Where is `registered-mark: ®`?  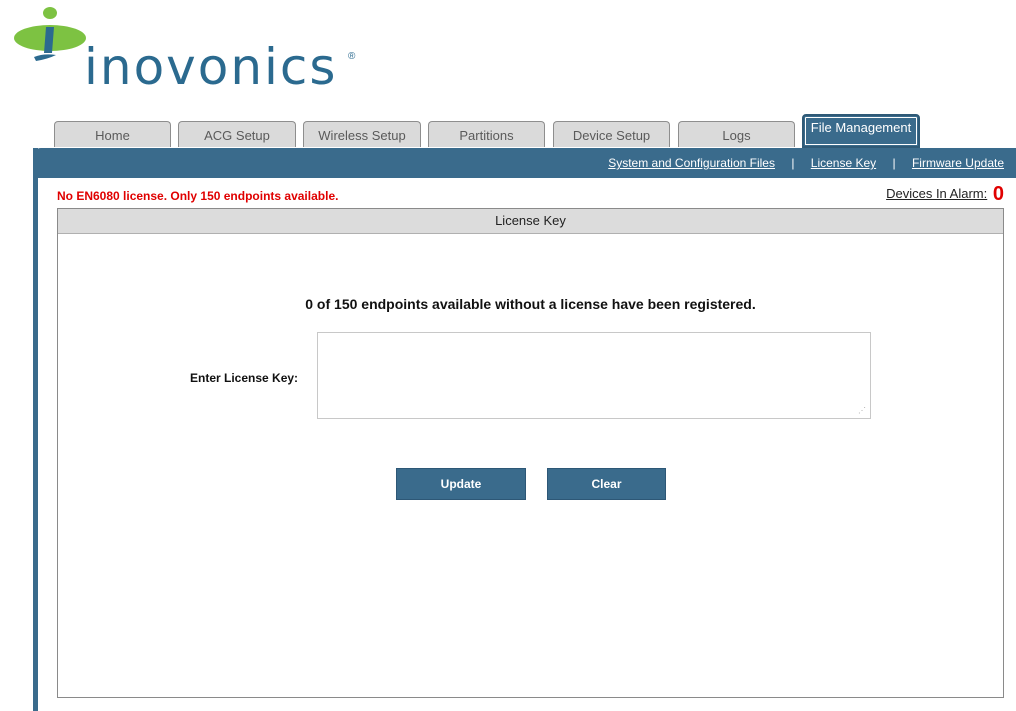 registered-mark: ® is located at coordinates (352, 56).